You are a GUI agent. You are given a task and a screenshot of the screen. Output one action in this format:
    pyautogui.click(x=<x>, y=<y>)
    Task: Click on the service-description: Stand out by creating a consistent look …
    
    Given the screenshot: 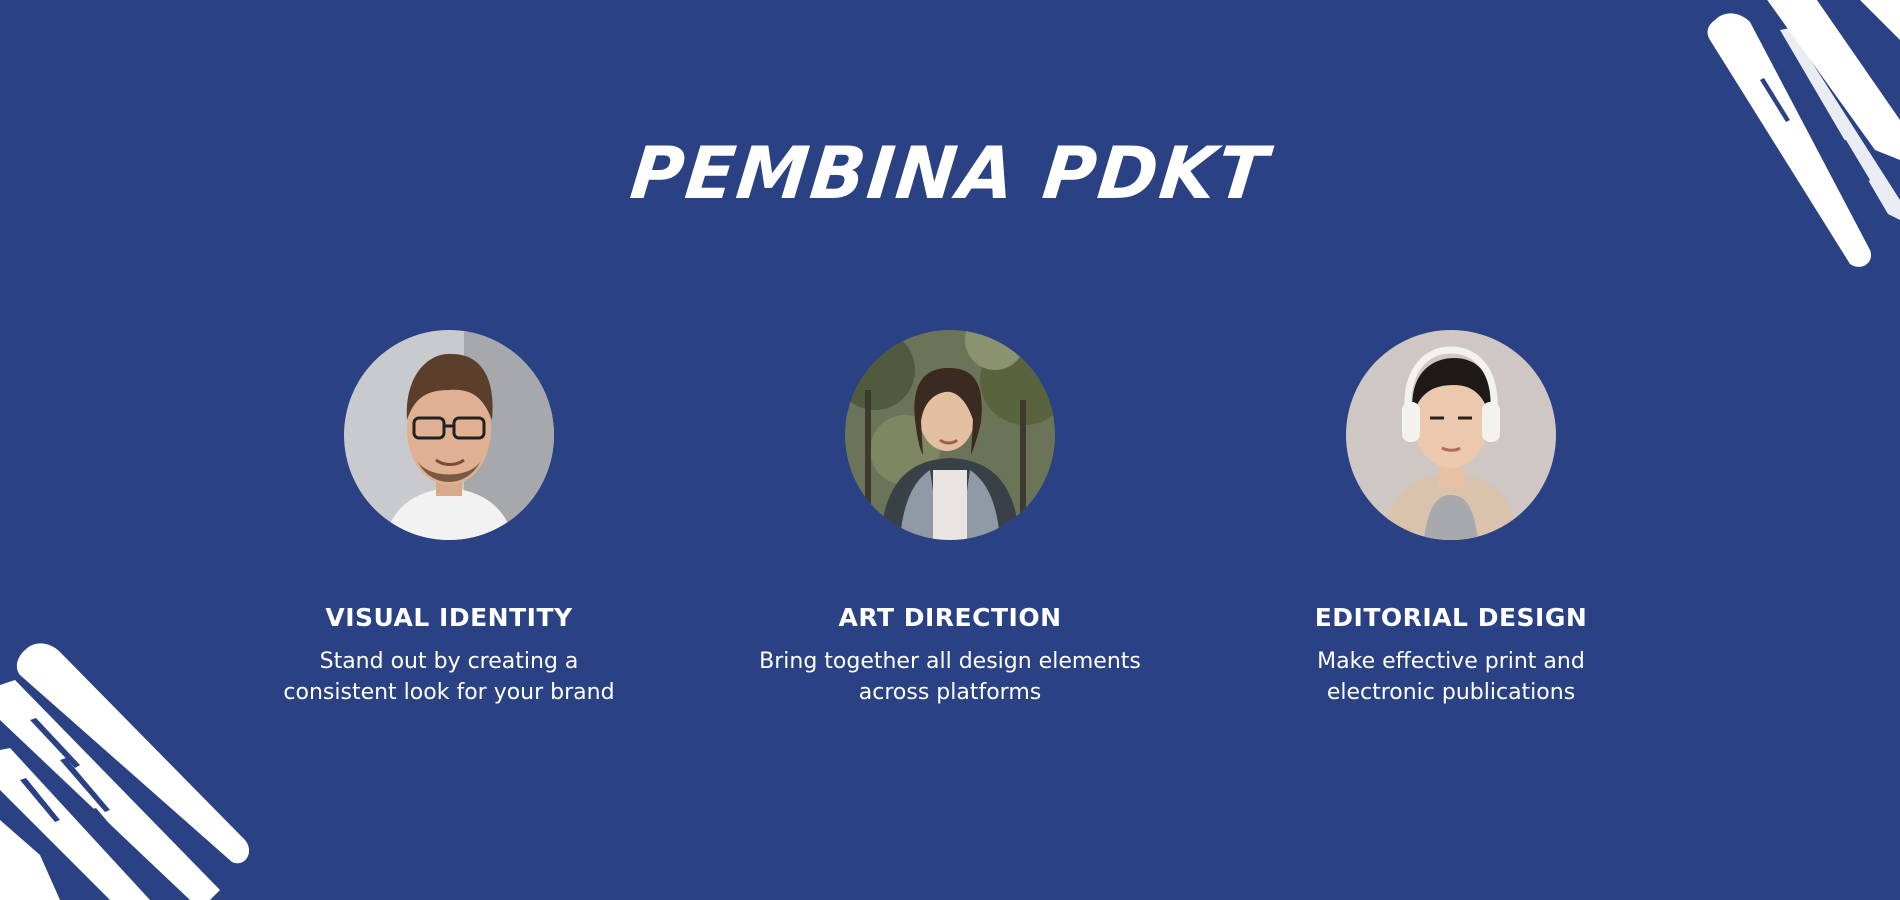 What is the action you would take?
    pyautogui.click(x=449, y=677)
    